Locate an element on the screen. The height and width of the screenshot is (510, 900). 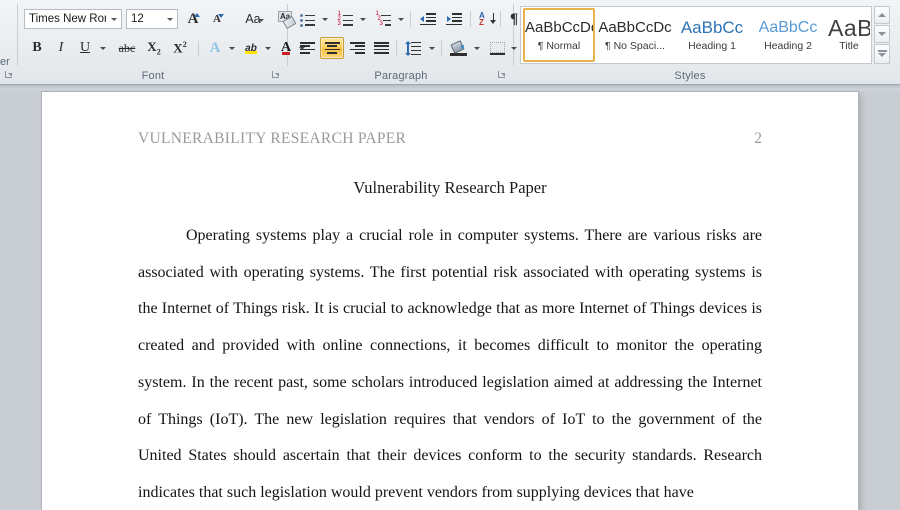
style-item-heading-1: AaBbCс Heading 1 is located at coordinates (712, 35).